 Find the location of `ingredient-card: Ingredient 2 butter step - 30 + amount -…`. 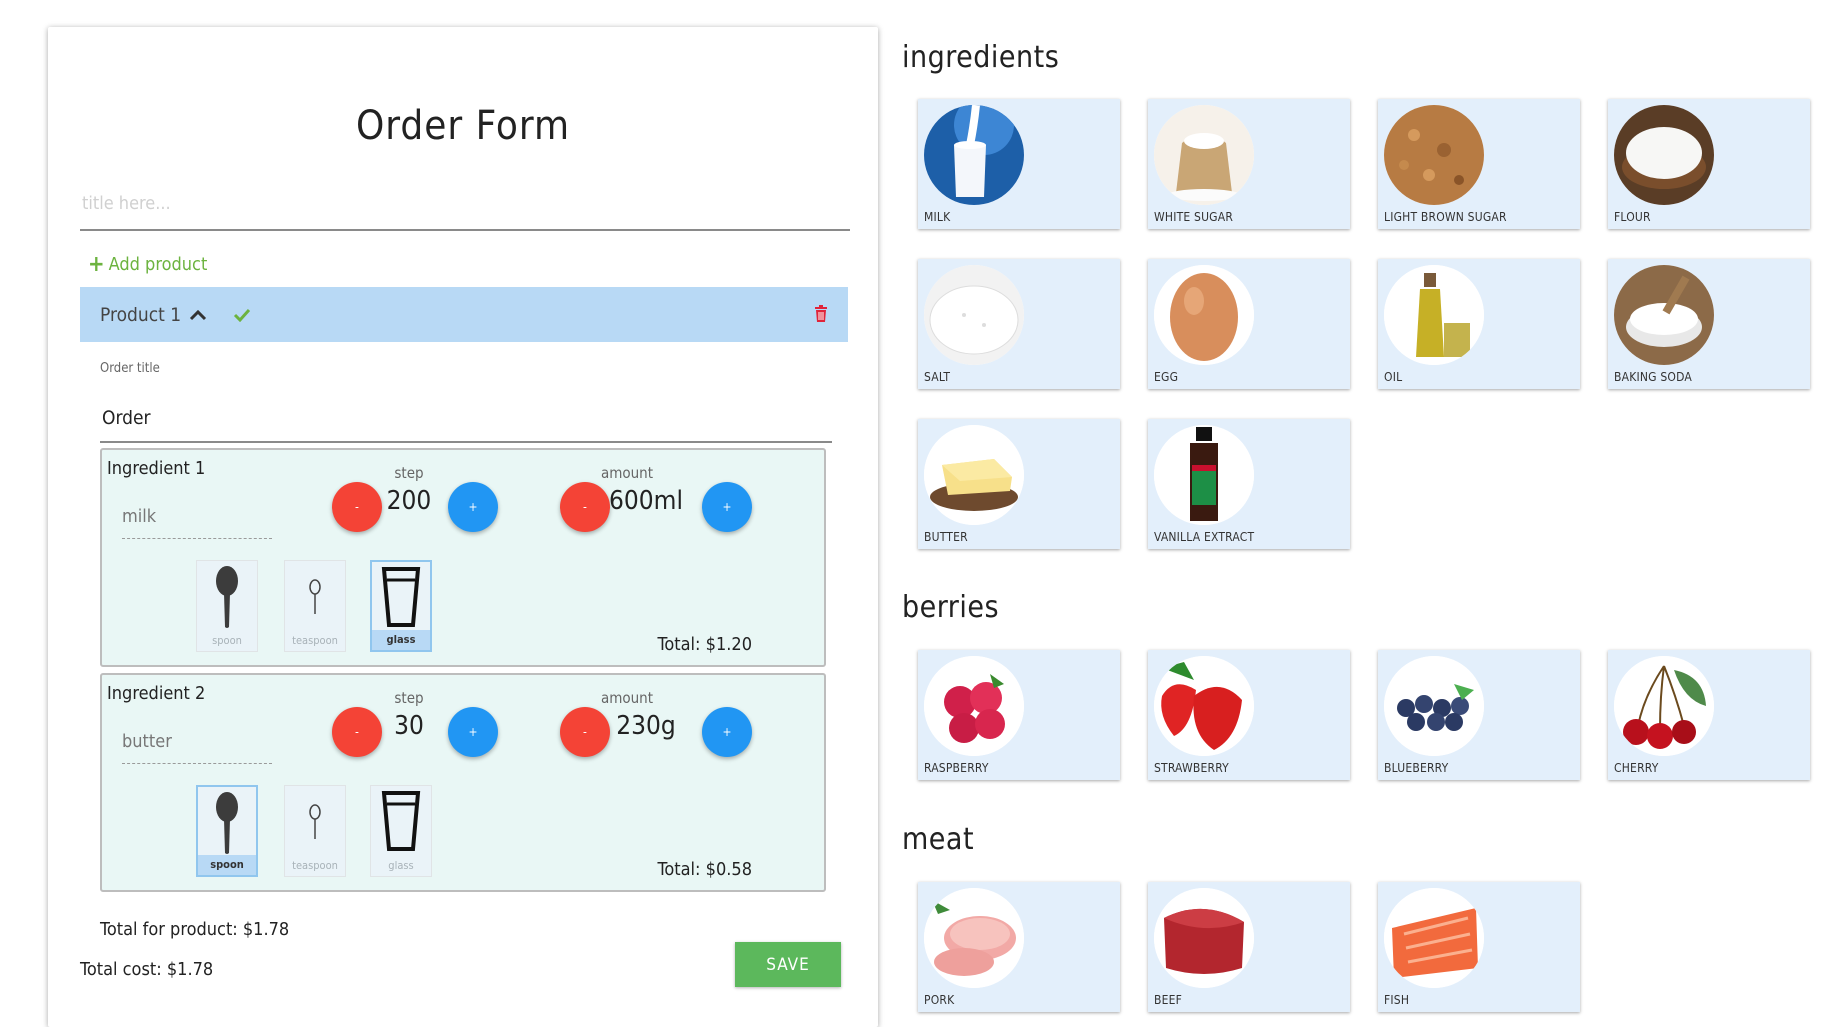

ingredient-card: Ingredient 2 butter step - 30 + amount -… is located at coordinates (463, 782).